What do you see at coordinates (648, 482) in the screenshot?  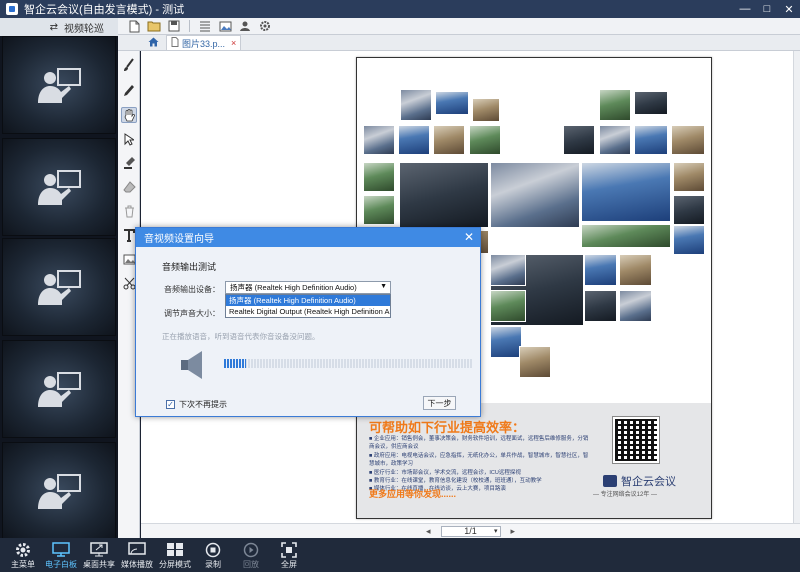 I see `brand-name: 智企云会议` at bounding box center [648, 482].